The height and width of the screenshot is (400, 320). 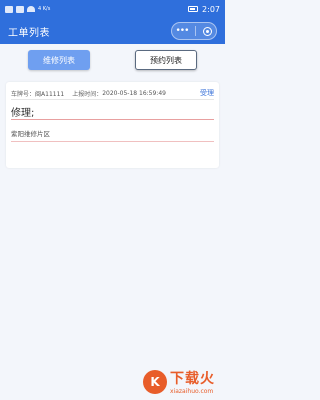 I want to click on wifi-icon, so click(x=31, y=9).